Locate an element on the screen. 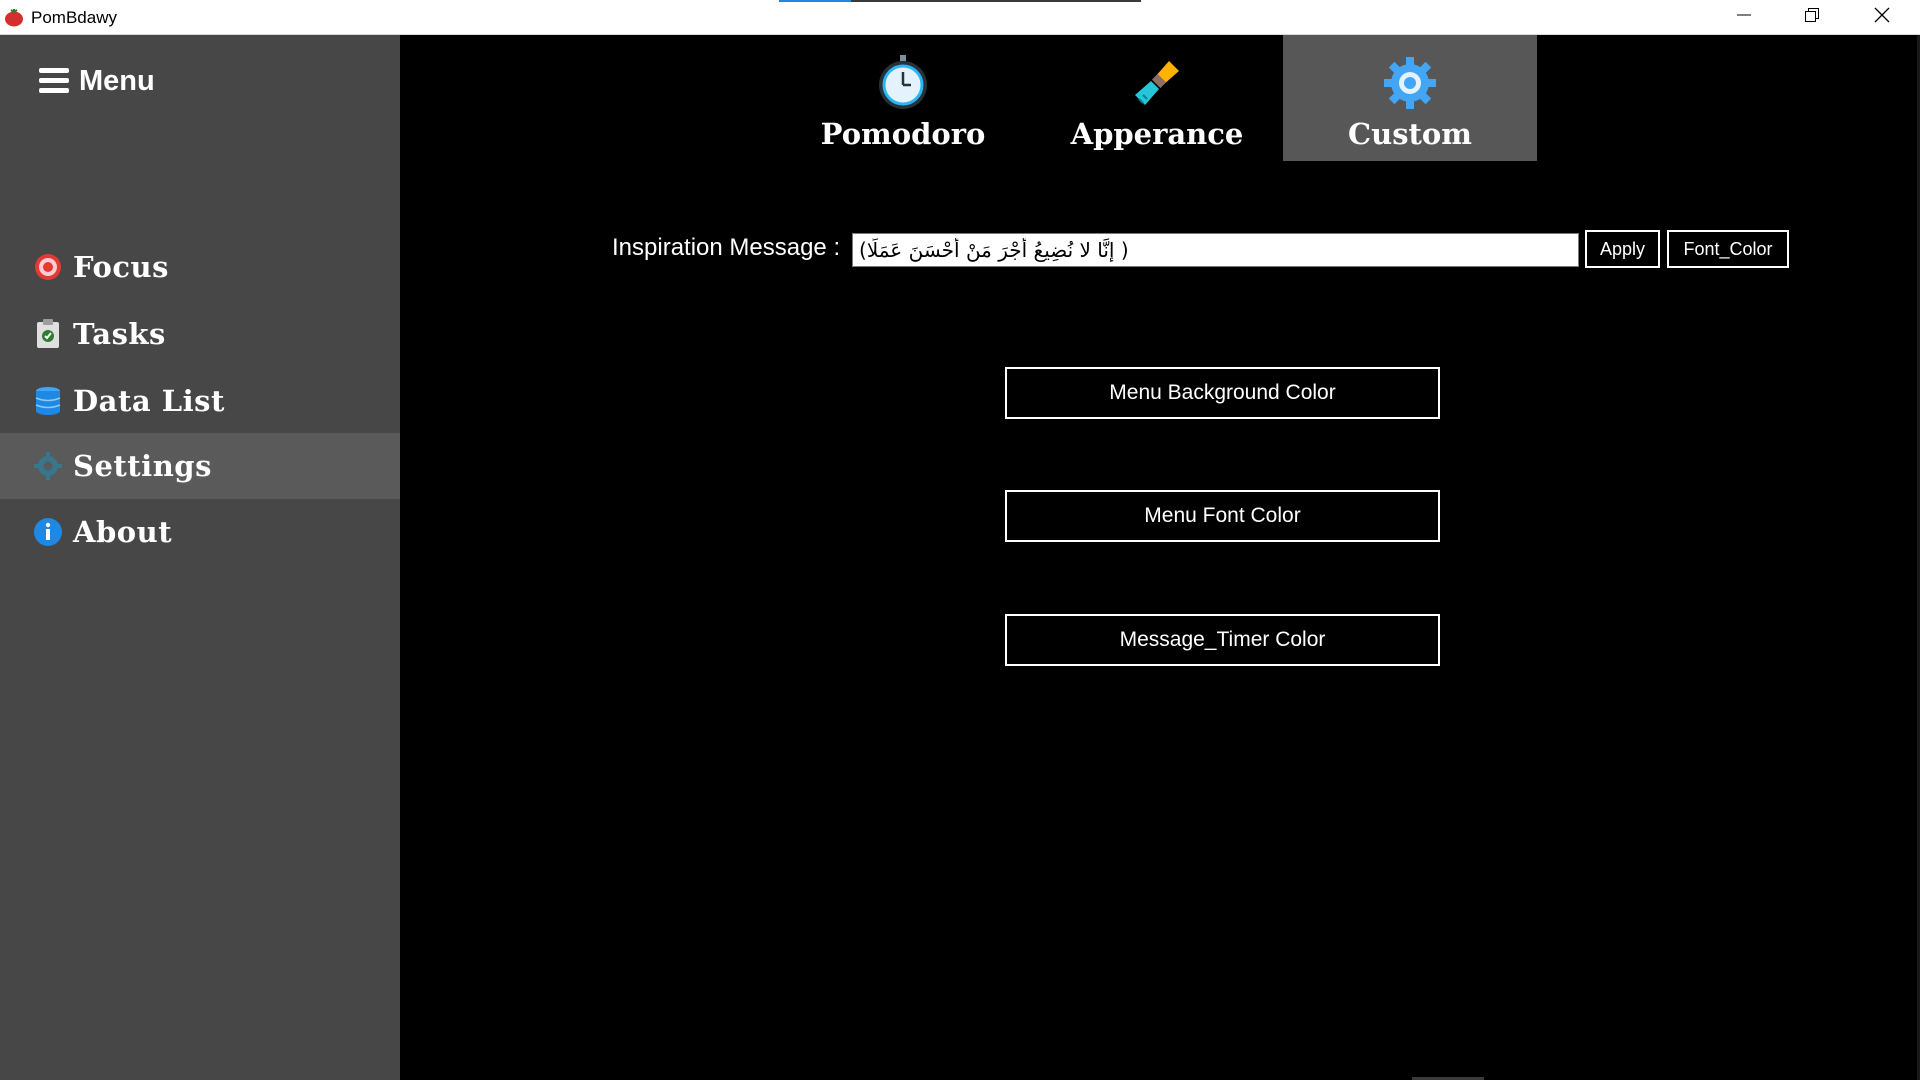  title-bar: PomBdawy is located at coordinates (960, 17).